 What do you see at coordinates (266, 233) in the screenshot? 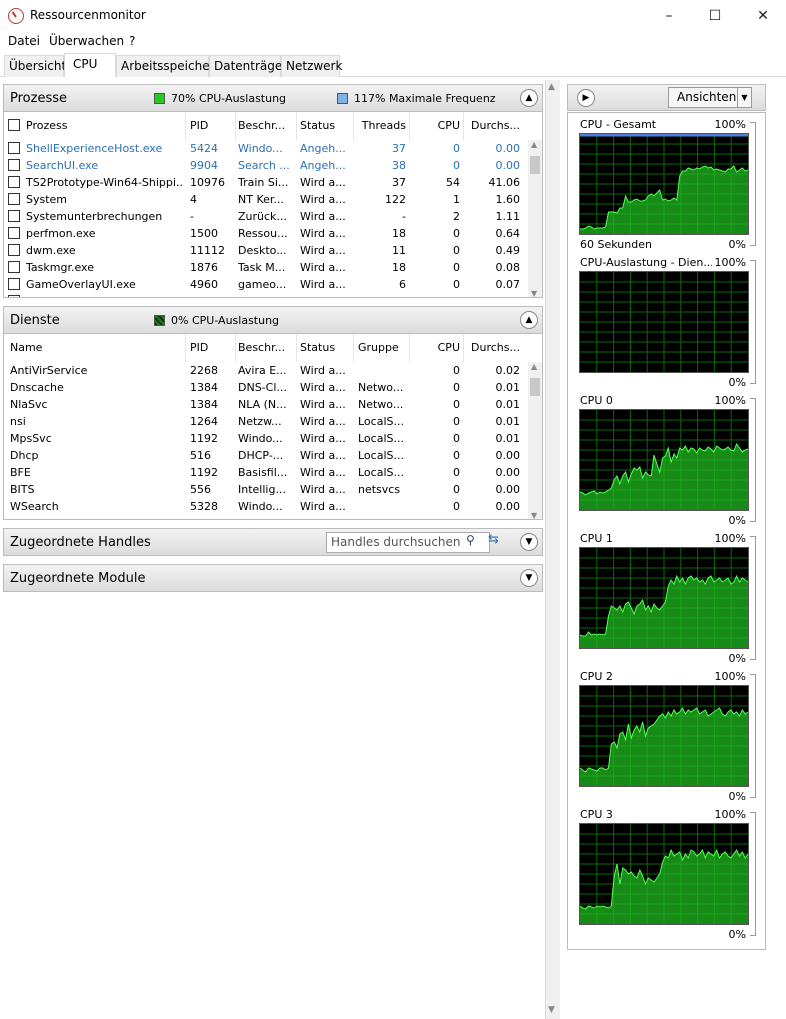
I see `processes-table-row: perfmon.exe 1500 Ressou... Wird a... 18 0 0.64` at bounding box center [266, 233].